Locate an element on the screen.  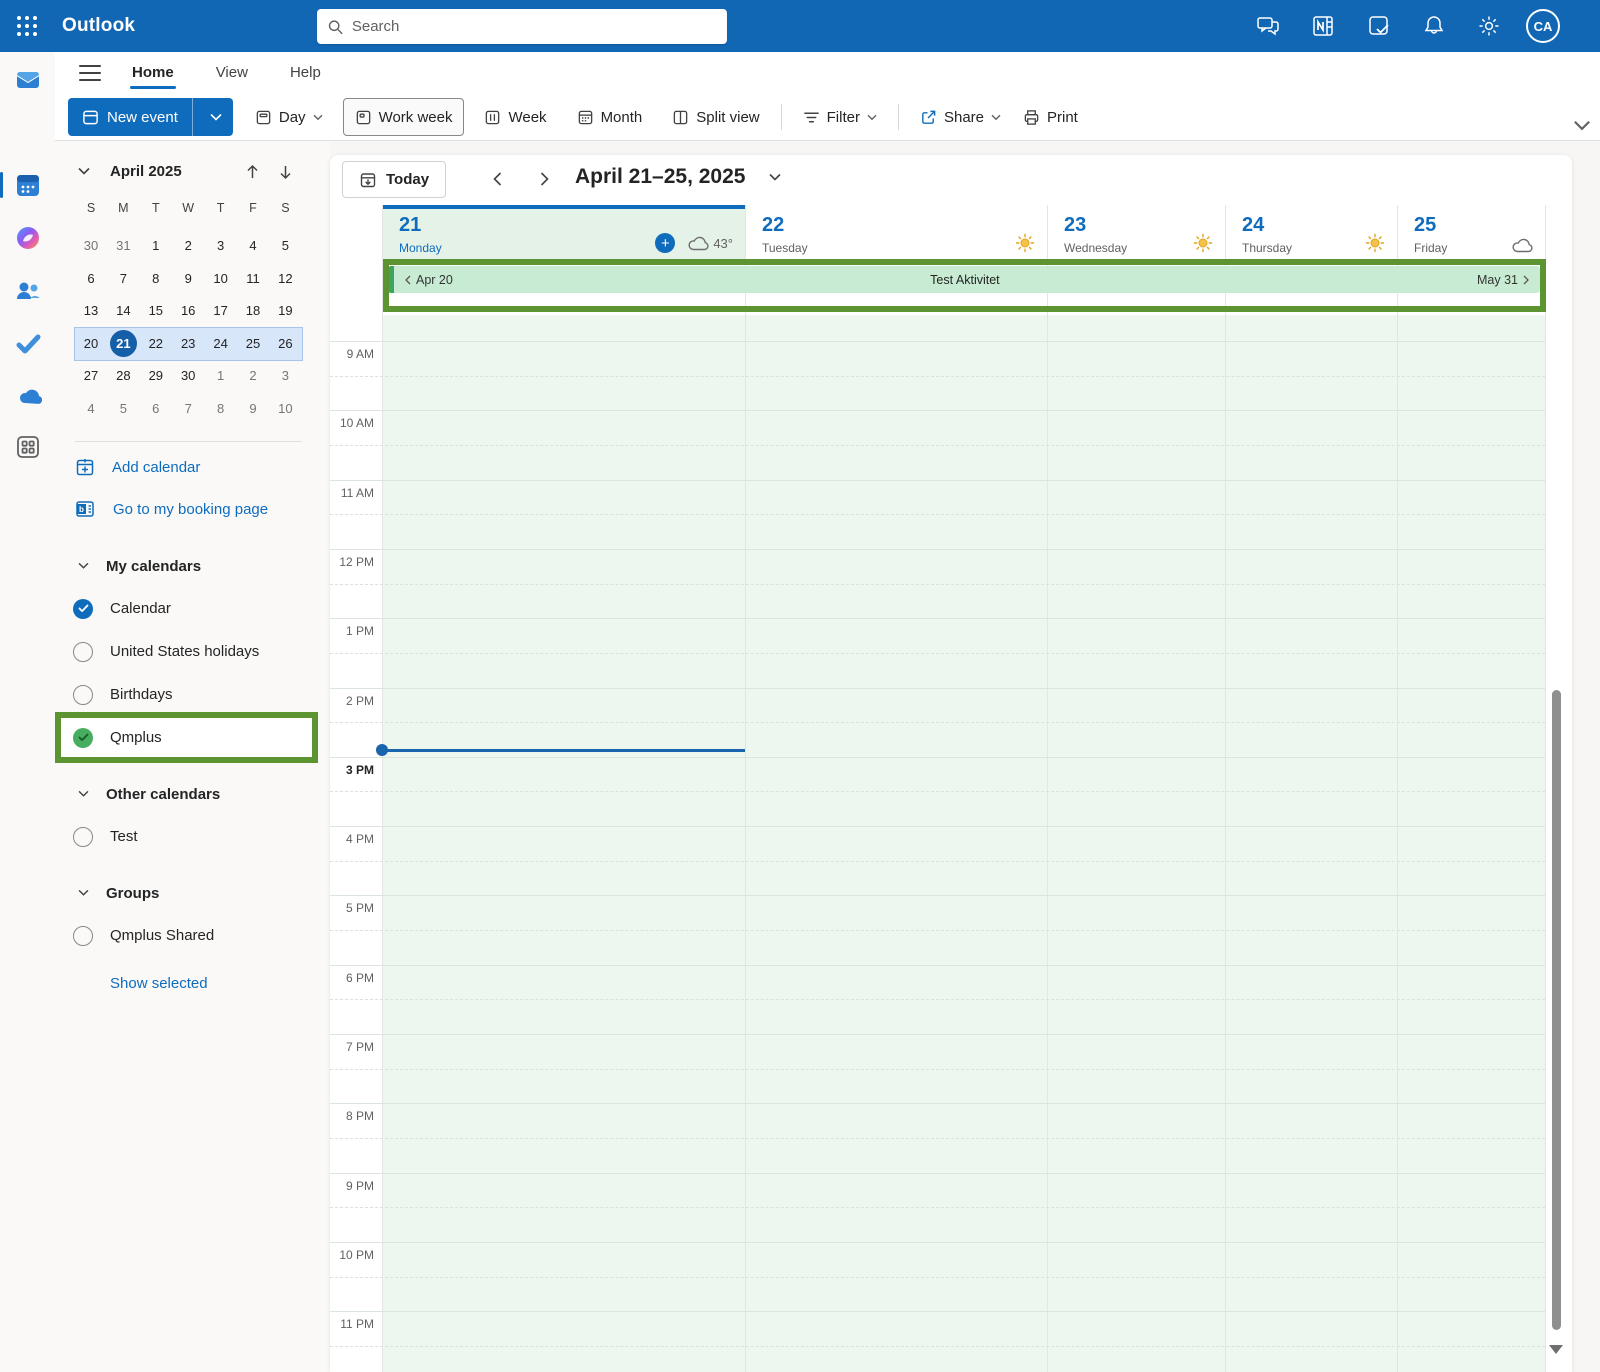
mini-day: 27 is located at coordinates (91, 376).